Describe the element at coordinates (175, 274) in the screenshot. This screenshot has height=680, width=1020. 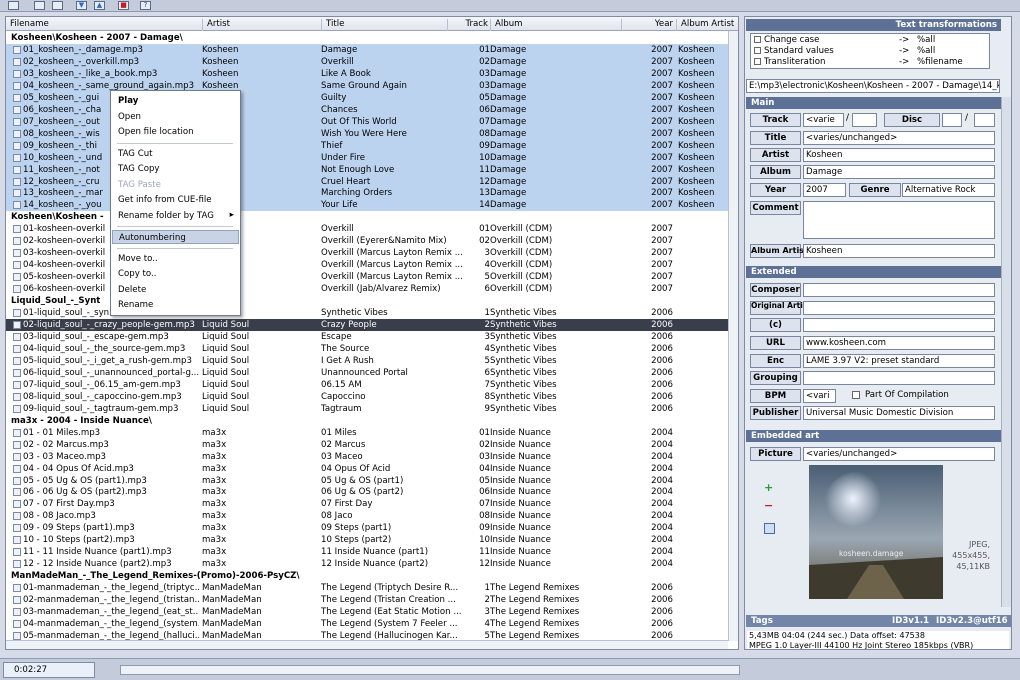
I see `menu-item-copy-to: Copy to..` at that location.